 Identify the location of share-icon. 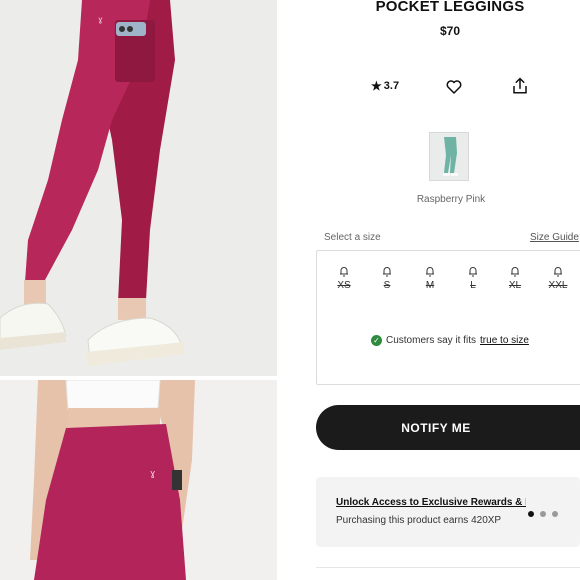
(520, 86).